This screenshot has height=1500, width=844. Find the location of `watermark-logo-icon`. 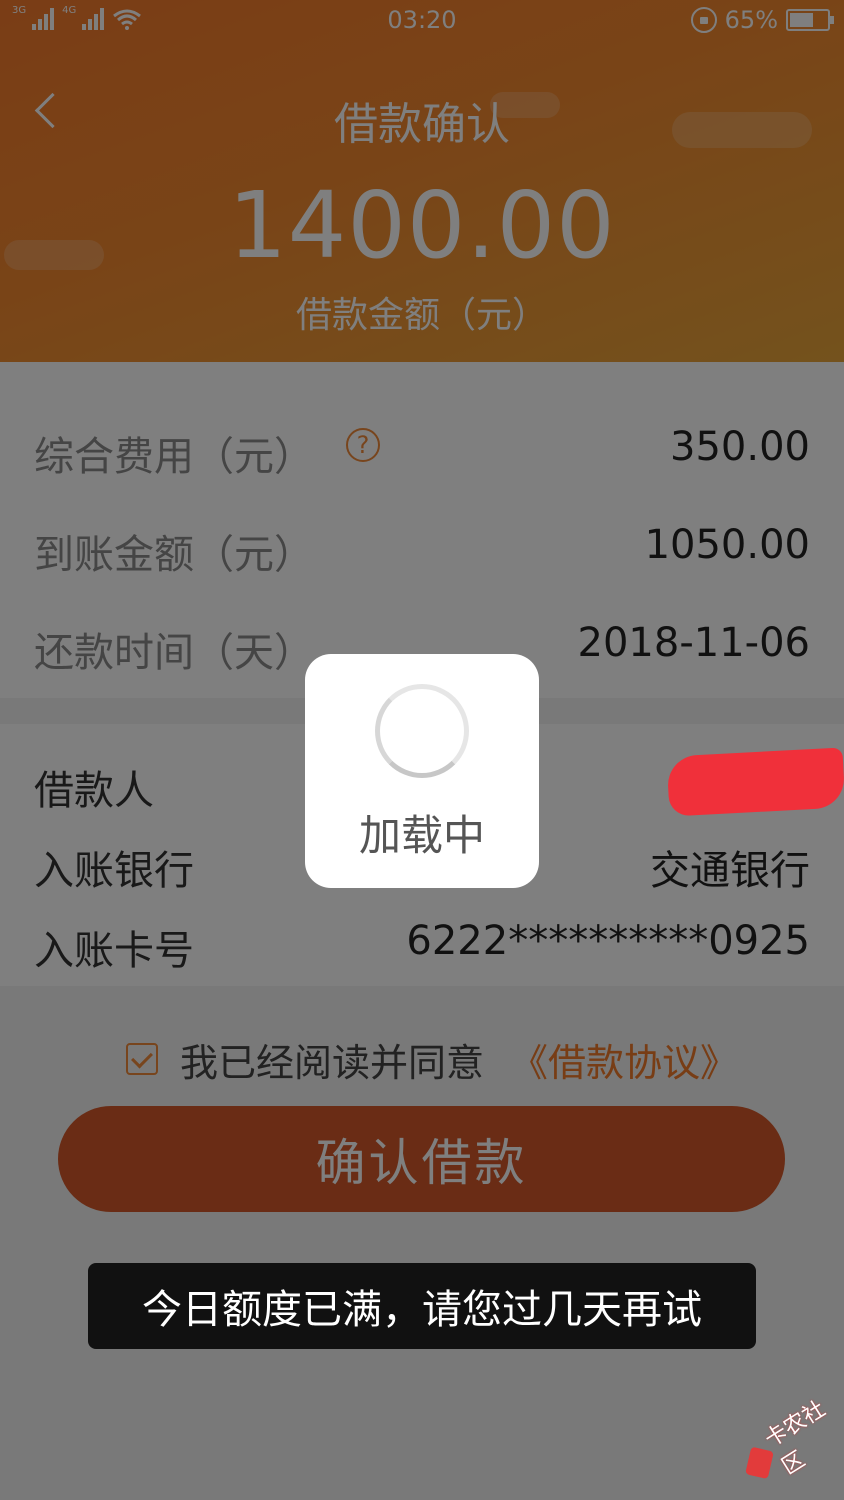

watermark-logo-icon is located at coordinates (760, 1463).